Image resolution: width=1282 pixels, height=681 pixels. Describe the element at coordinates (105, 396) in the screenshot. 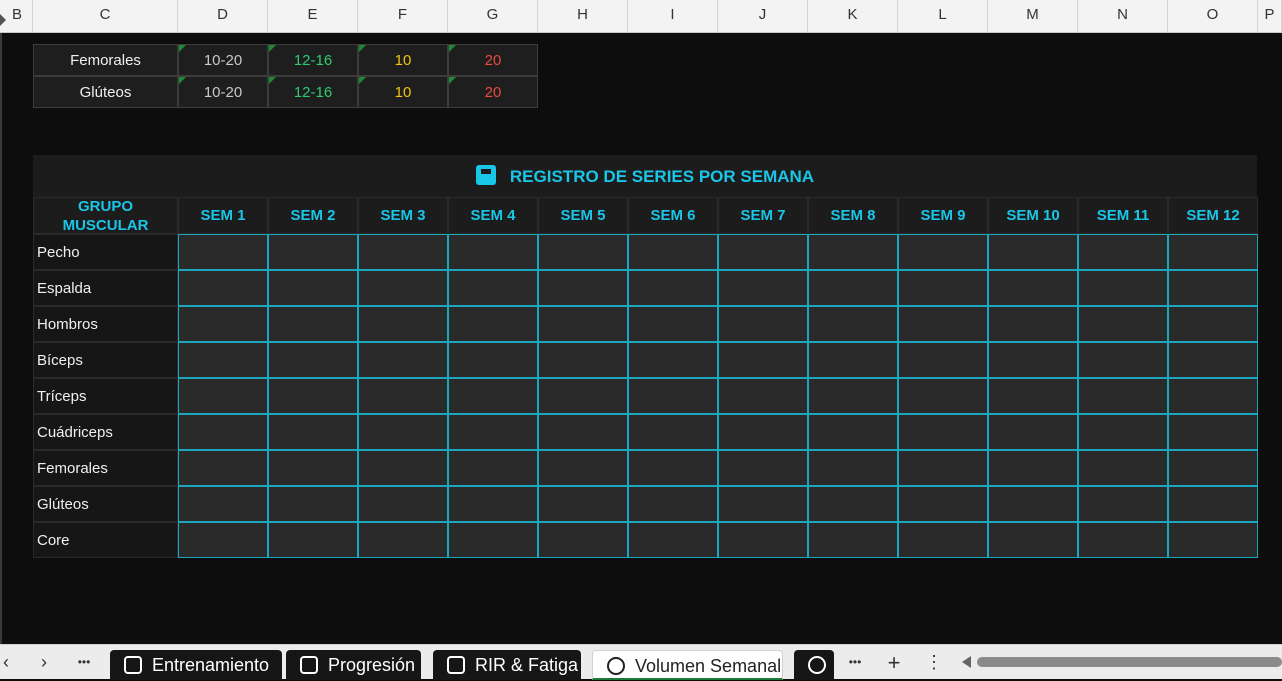

I see `muscle-row-label: Tríceps` at that location.